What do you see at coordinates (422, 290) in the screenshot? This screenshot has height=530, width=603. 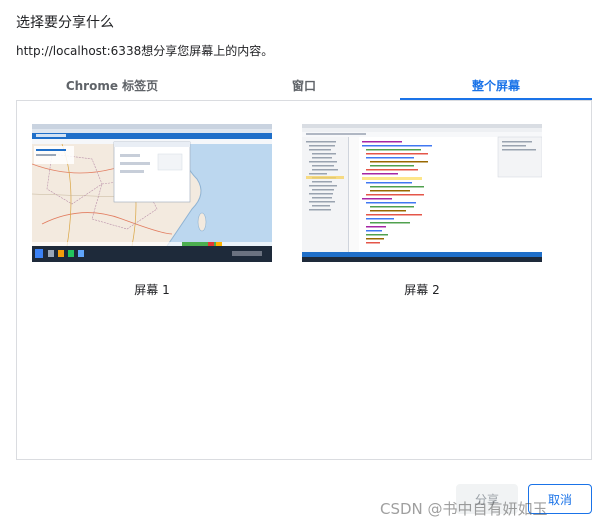 I see `screen-2-label: 屏幕 2` at bounding box center [422, 290].